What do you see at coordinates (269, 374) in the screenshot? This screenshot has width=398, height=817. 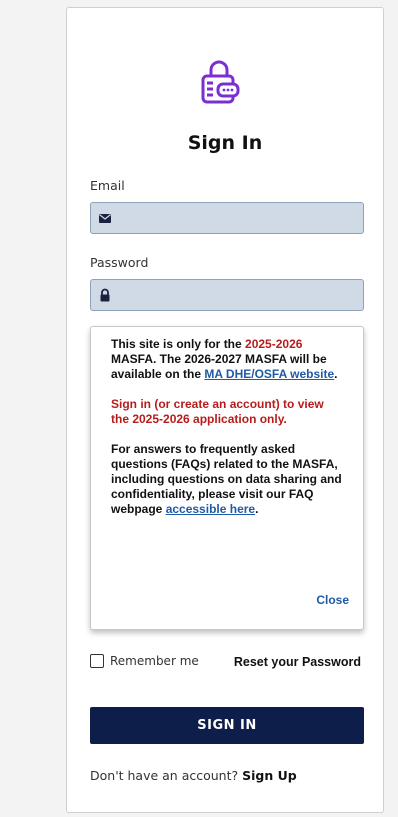 I see `ma-dhe-osfa-link: MA DHE/OSFA website` at bounding box center [269, 374].